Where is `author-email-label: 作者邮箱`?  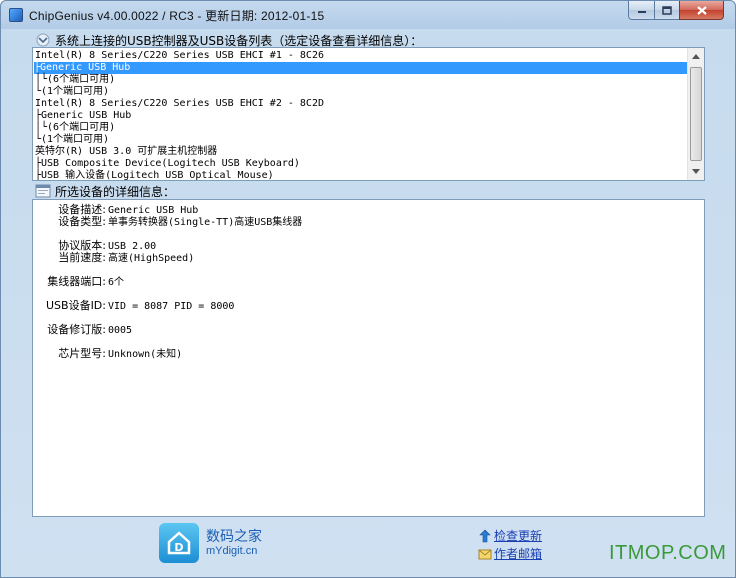
author-email-label: 作者邮箱 is located at coordinates (518, 554).